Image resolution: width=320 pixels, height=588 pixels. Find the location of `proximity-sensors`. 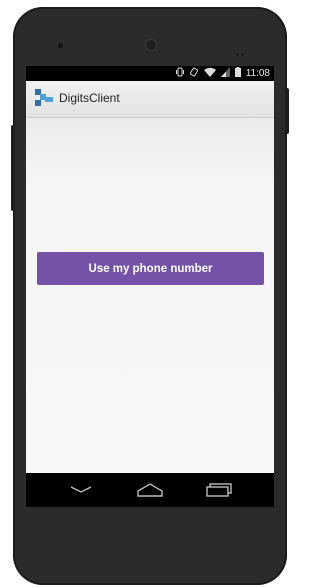

proximity-sensors is located at coordinates (241, 49).